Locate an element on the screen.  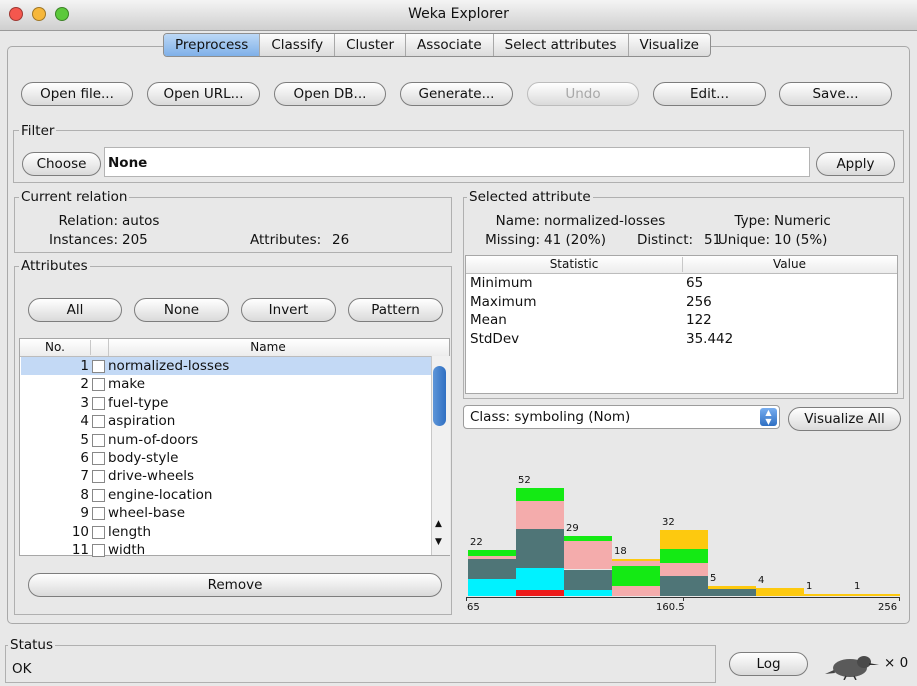
distinct-label: Distinct: is located at coordinates (665, 240).